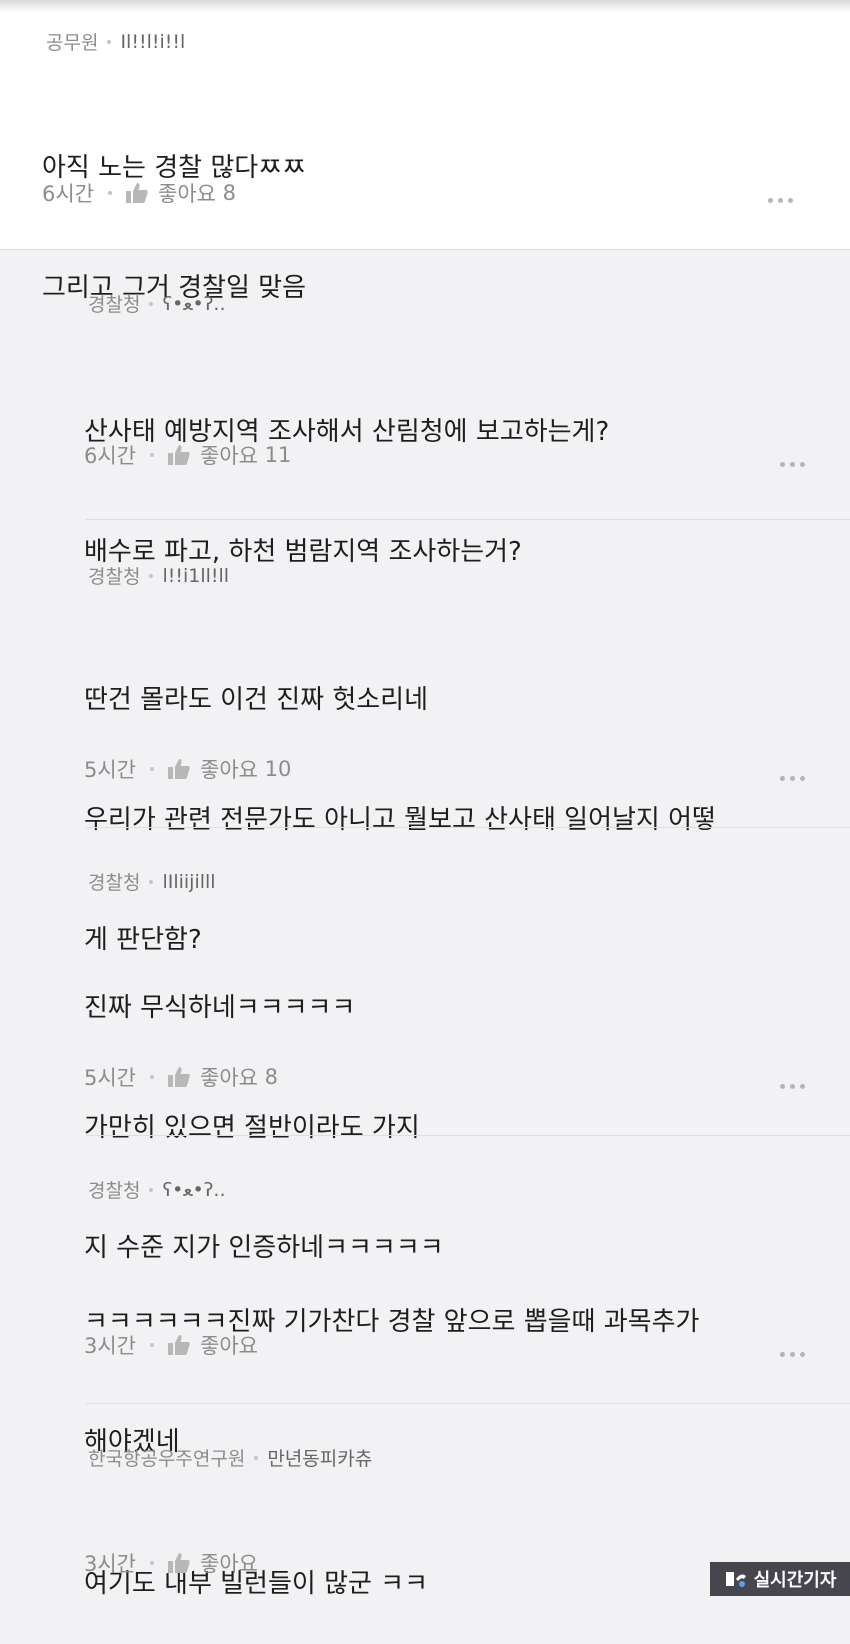  Describe the element at coordinates (196, 575) in the screenshot. I see `author-nickname: l!!i1ll!ll` at that location.